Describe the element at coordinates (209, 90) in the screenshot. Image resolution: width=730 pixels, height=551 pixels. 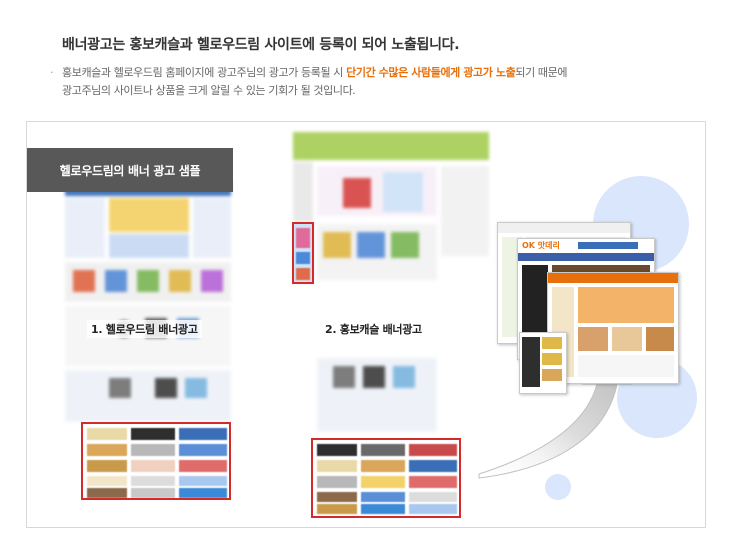
I see `desc-line2: 광고주님의 사이트나 상품을 크게 알릴 수 있는 기회가 될 것입니다.` at that location.